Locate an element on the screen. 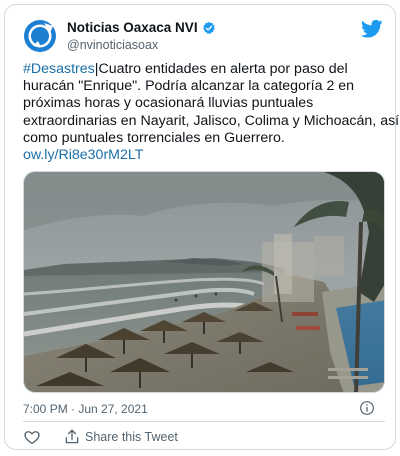 The width and height of the screenshot is (400, 456). display-name: Noticias Oaxaca NVI is located at coordinates (141, 27).